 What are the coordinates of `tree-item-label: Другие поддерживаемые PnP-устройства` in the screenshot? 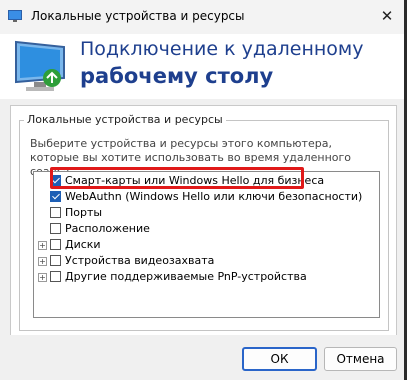 It's located at (186, 276).